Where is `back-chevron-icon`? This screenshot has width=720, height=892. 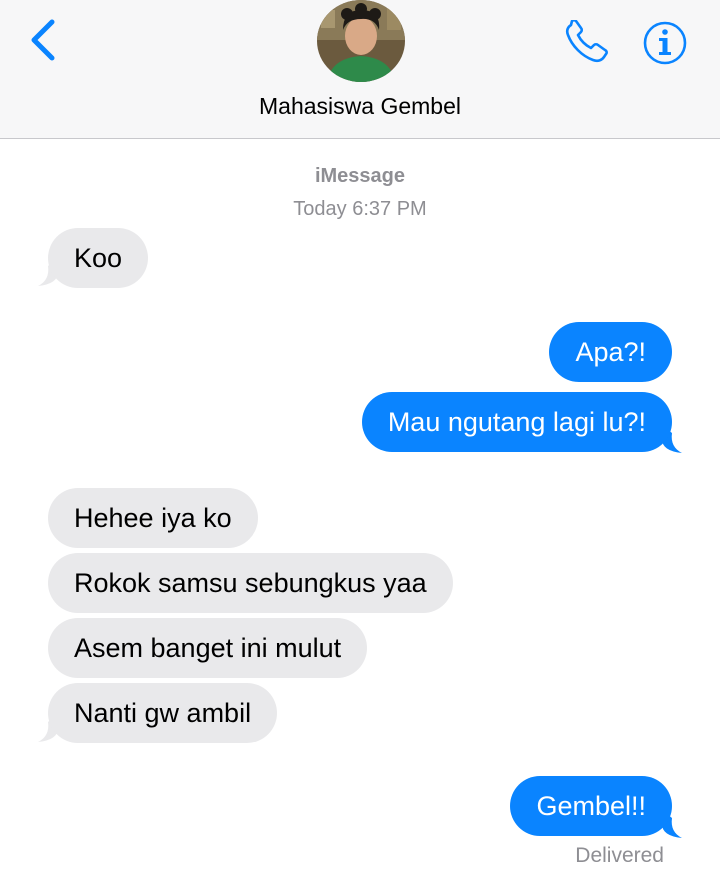 back-chevron-icon is located at coordinates (43, 40).